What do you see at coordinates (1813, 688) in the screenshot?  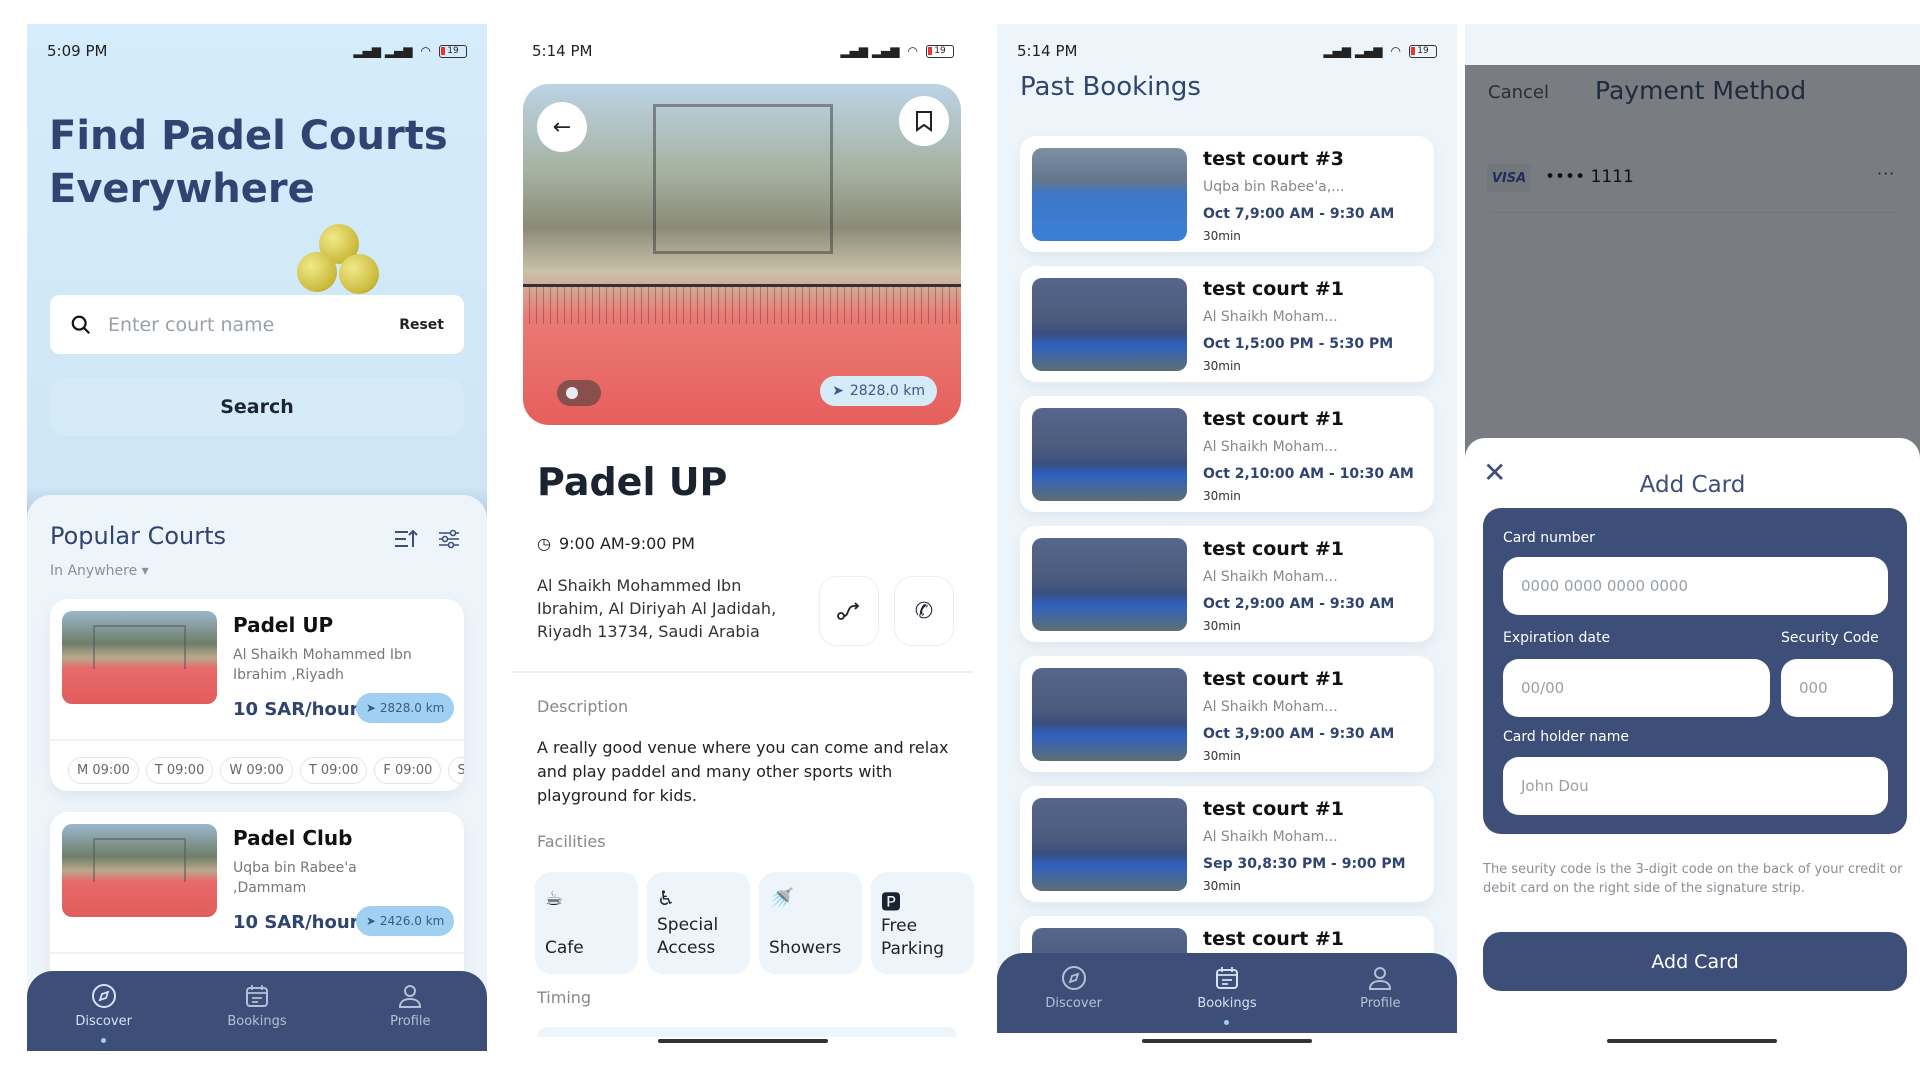 I see `security-code-placeholder: 000` at bounding box center [1813, 688].